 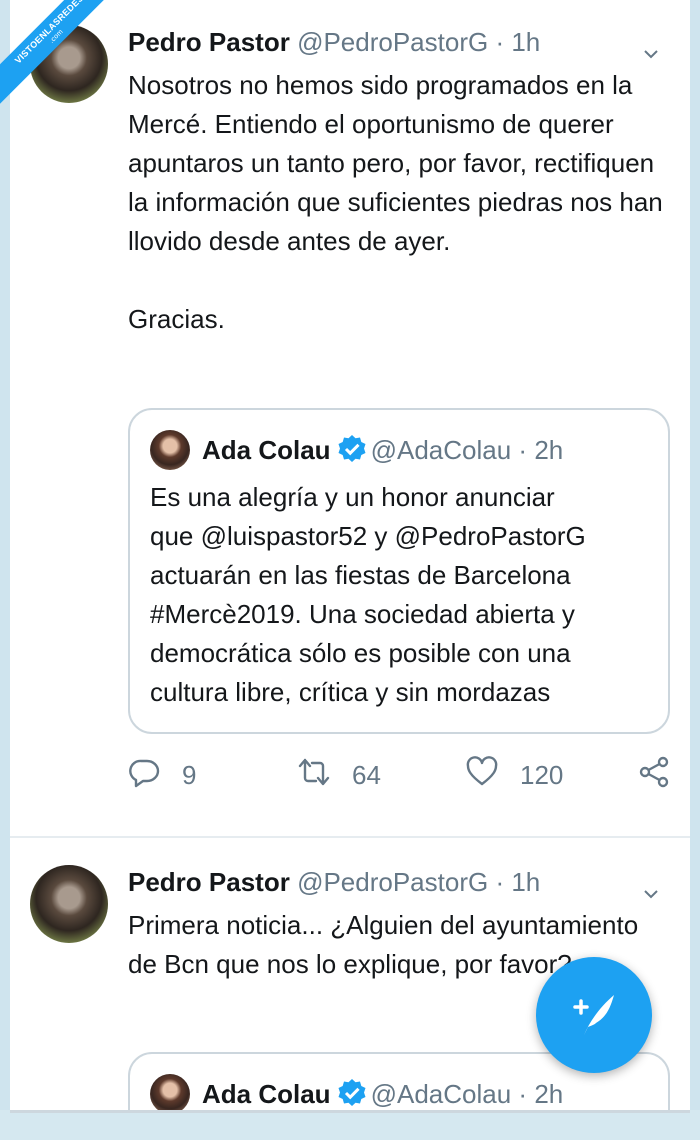 I want to click on quoted-text-line: que @luispastor52 y @PedroPastorG, so click(x=368, y=536).